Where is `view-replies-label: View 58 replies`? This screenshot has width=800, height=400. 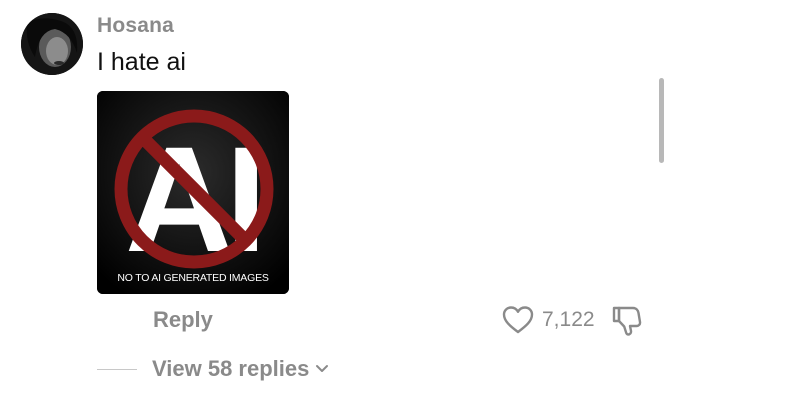
view-replies-label: View 58 replies is located at coordinates (231, 368).